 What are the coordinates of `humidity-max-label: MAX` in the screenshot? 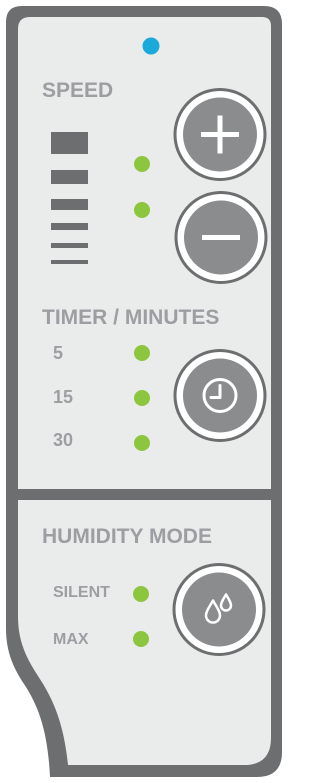 It's located at (71, 639).